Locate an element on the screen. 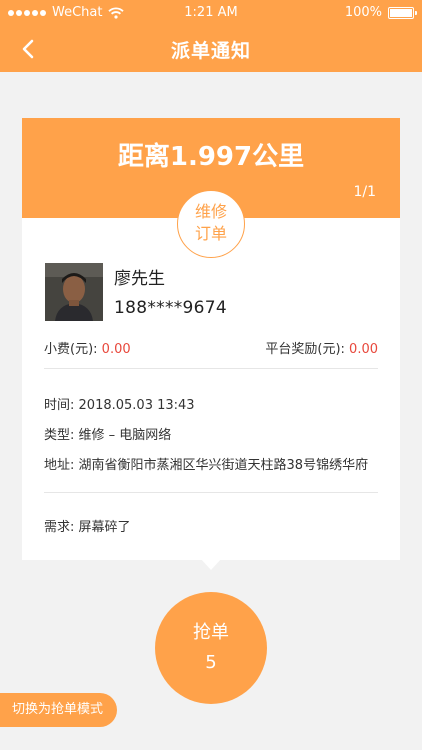  order-type-badge: 维修 订单 is located at coordinates (211, 224).